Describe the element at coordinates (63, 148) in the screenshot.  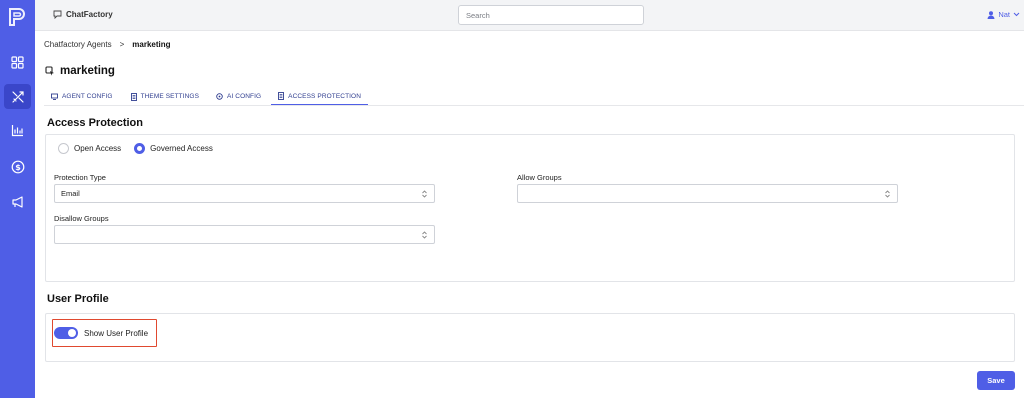
I see `open-access-radio` at that location.